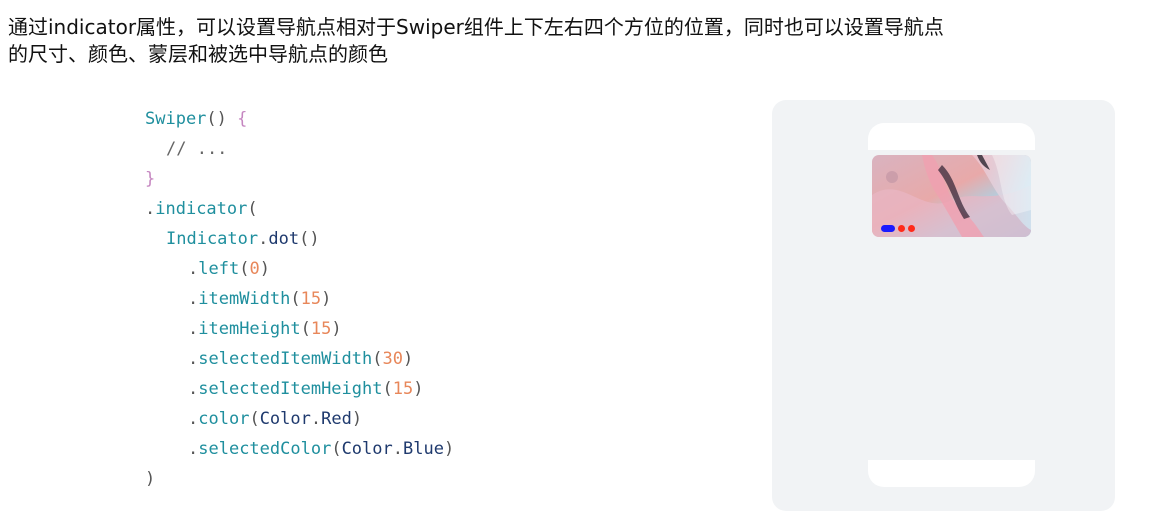 The image size is (1155, 515). What do you see at coordinates (888, 228) in the screenshot?
I see `indicator-dot-selected` at bounding box center [888, 228].